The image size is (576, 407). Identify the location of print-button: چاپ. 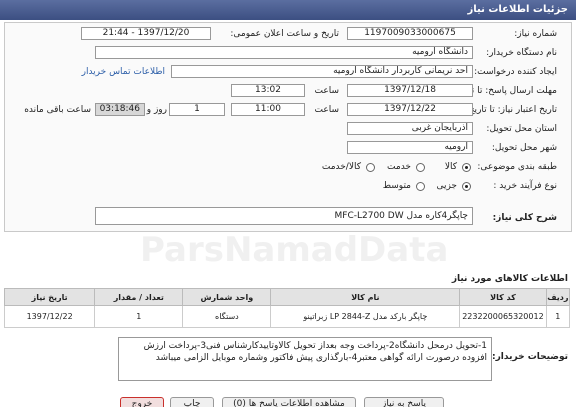
(192, 402).